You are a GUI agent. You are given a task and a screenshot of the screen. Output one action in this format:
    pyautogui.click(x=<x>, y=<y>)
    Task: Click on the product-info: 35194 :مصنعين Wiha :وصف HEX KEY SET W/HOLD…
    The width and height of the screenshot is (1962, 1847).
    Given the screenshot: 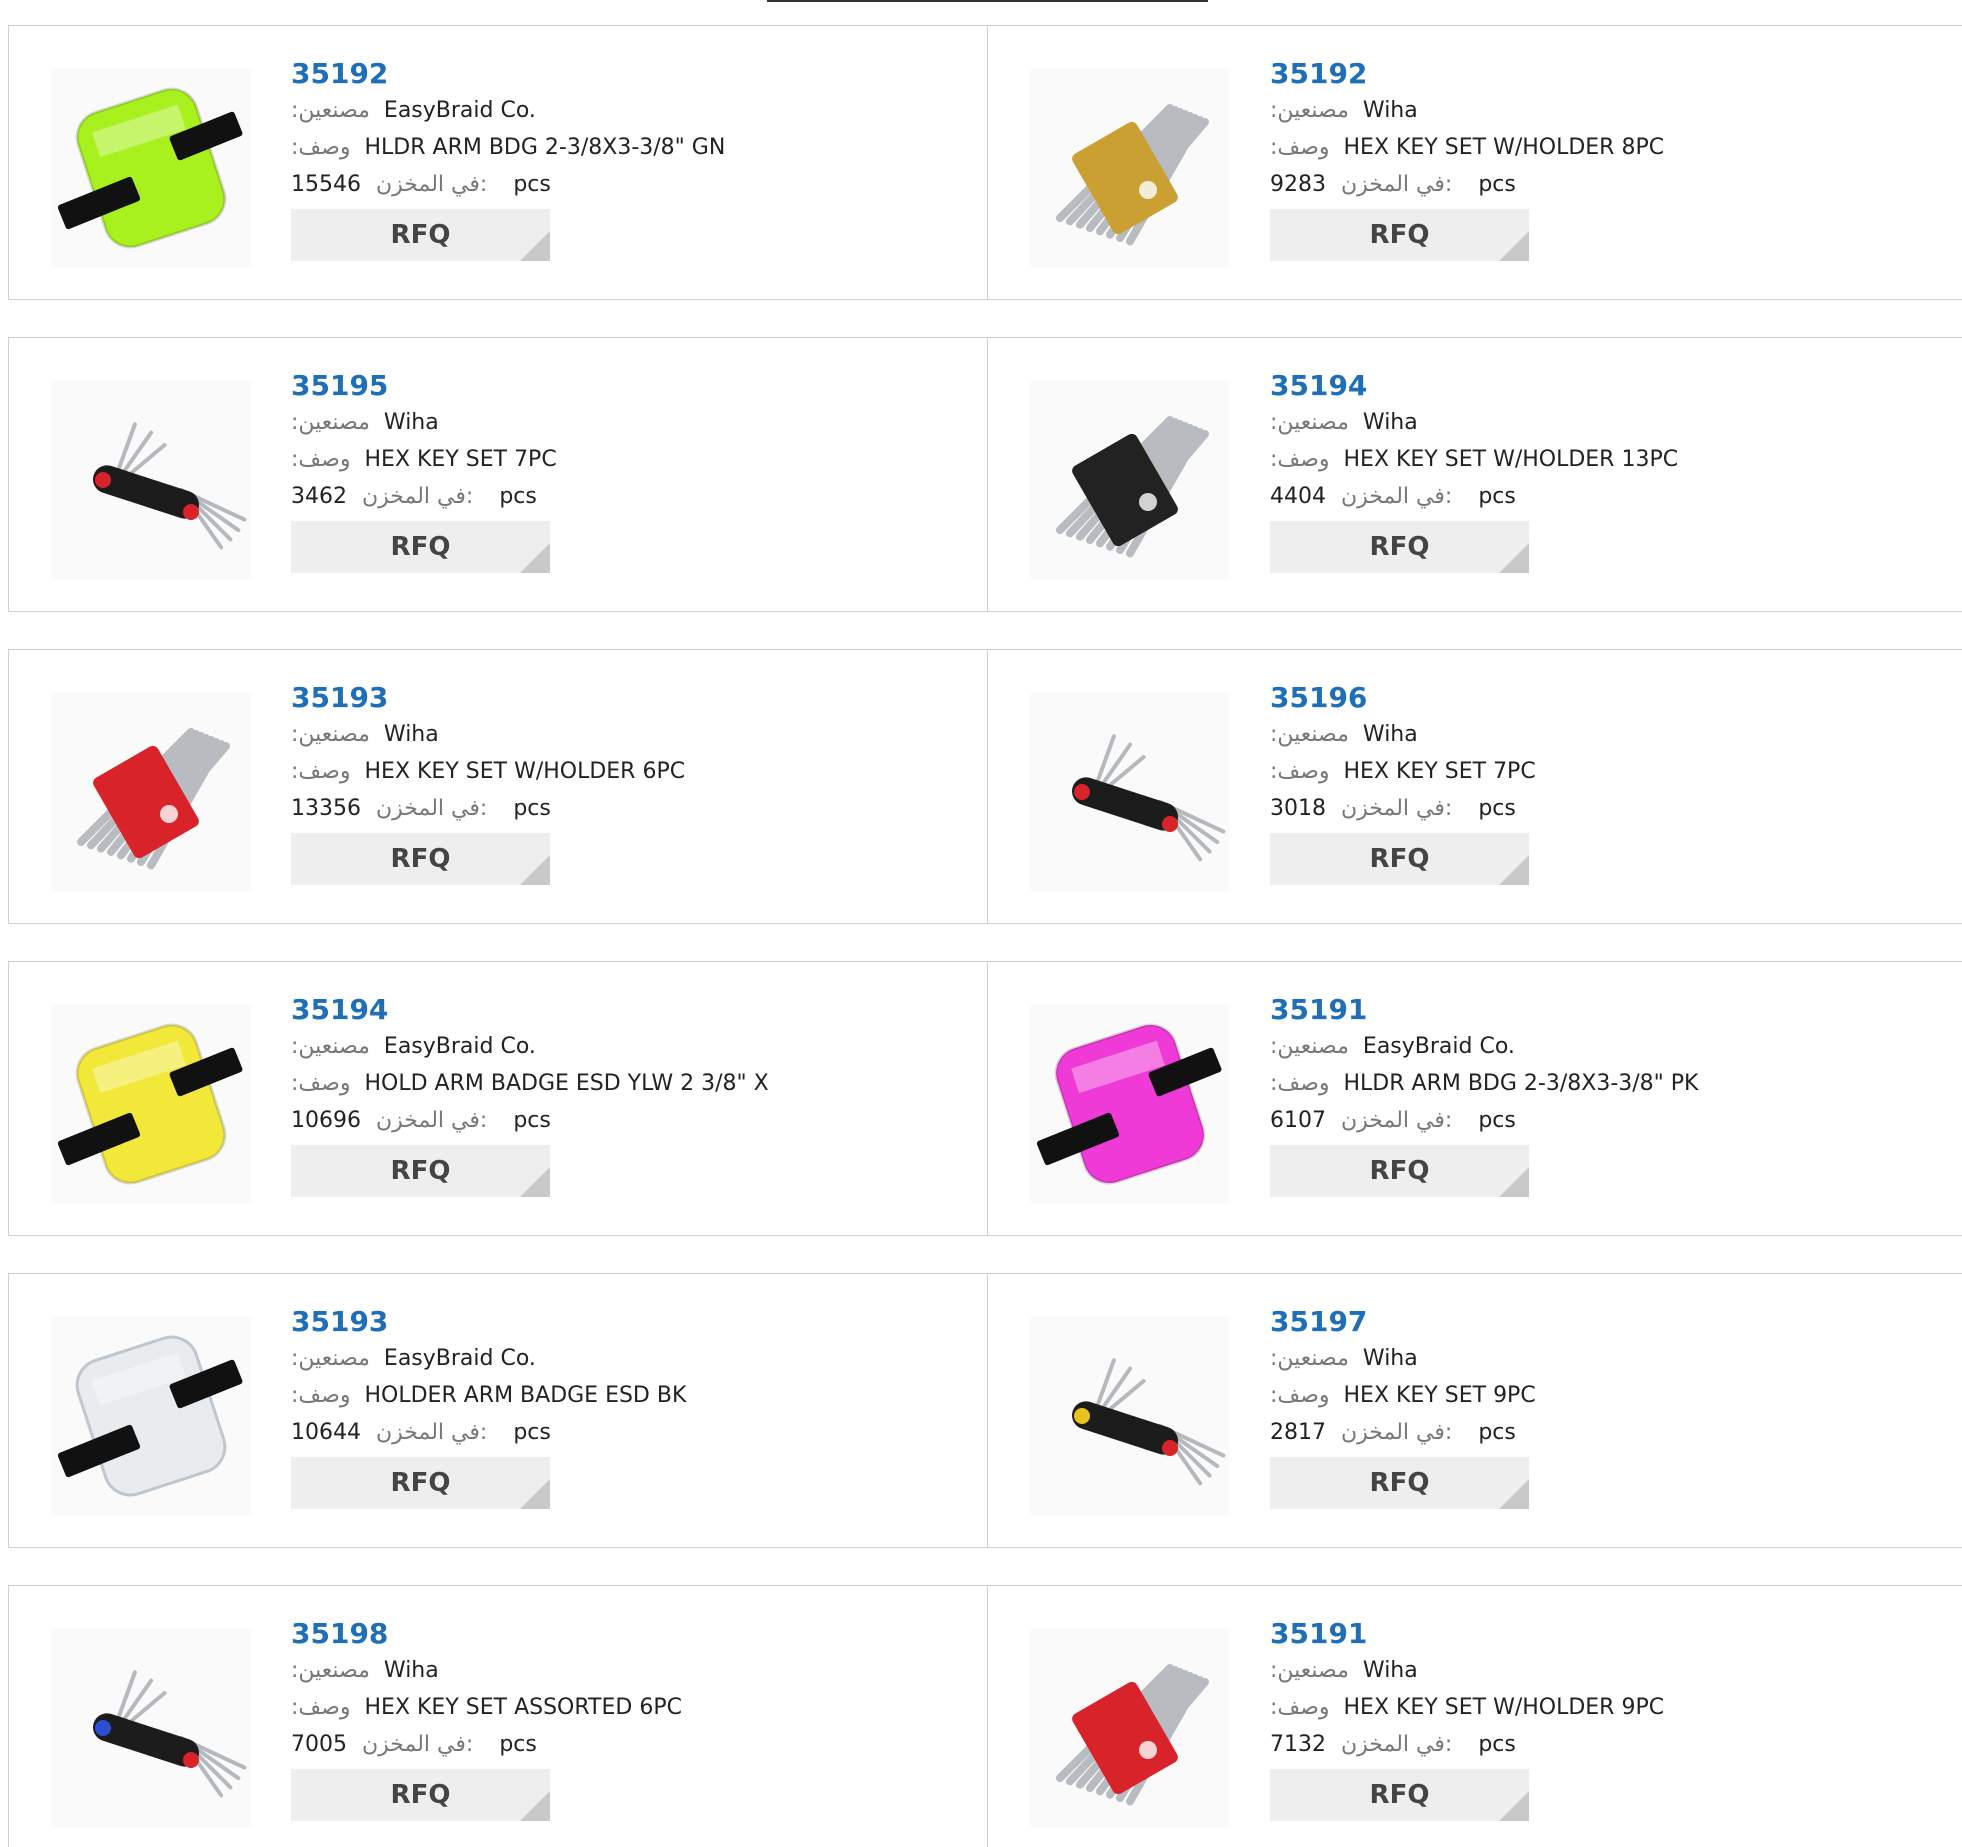 What is the action you would take?
    pyautogui.click(x=1595, y=470)
    